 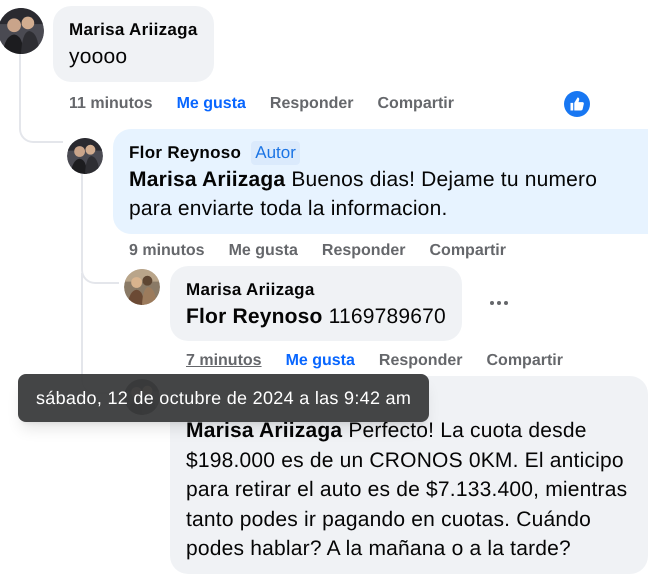 What do you see at coordinates (98, 57) in the screenshot?
I see `comment-text: yoooo` at bounding box center [98, 57].